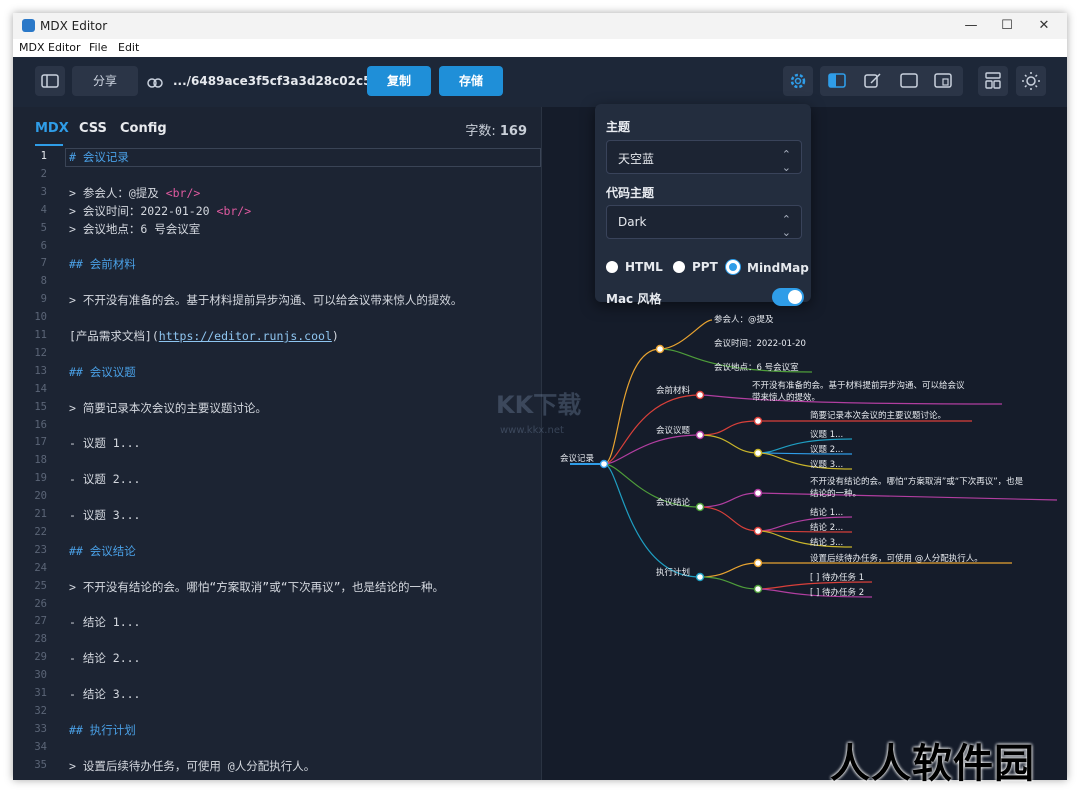 This screenshot has width=1080, height=793. I want to click on editor-line: 20, so click(277, 497).